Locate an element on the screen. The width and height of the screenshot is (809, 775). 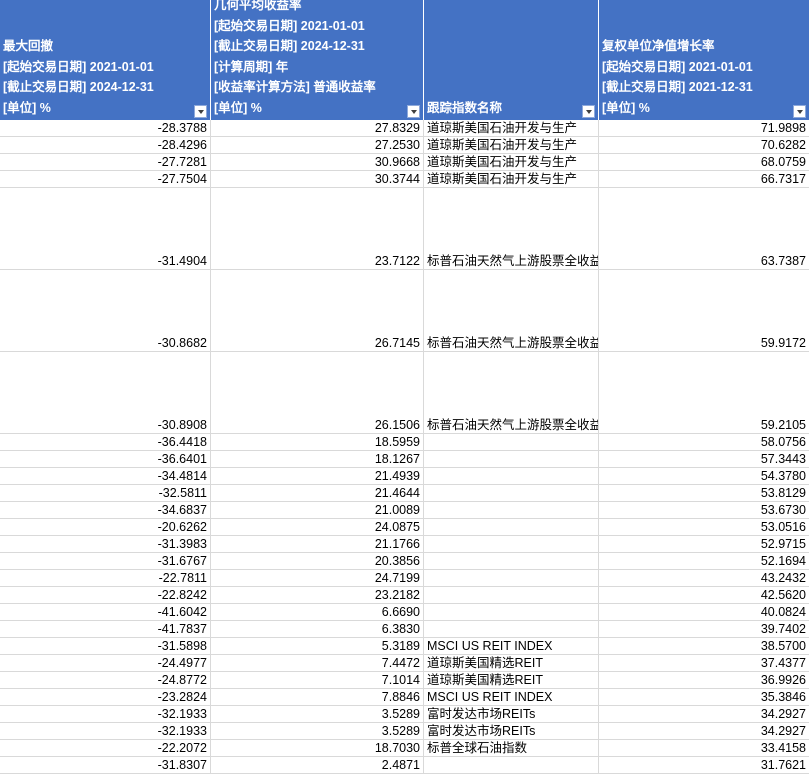
geometric-return-cell: 18.5959 is located at coordinates (317, 442).